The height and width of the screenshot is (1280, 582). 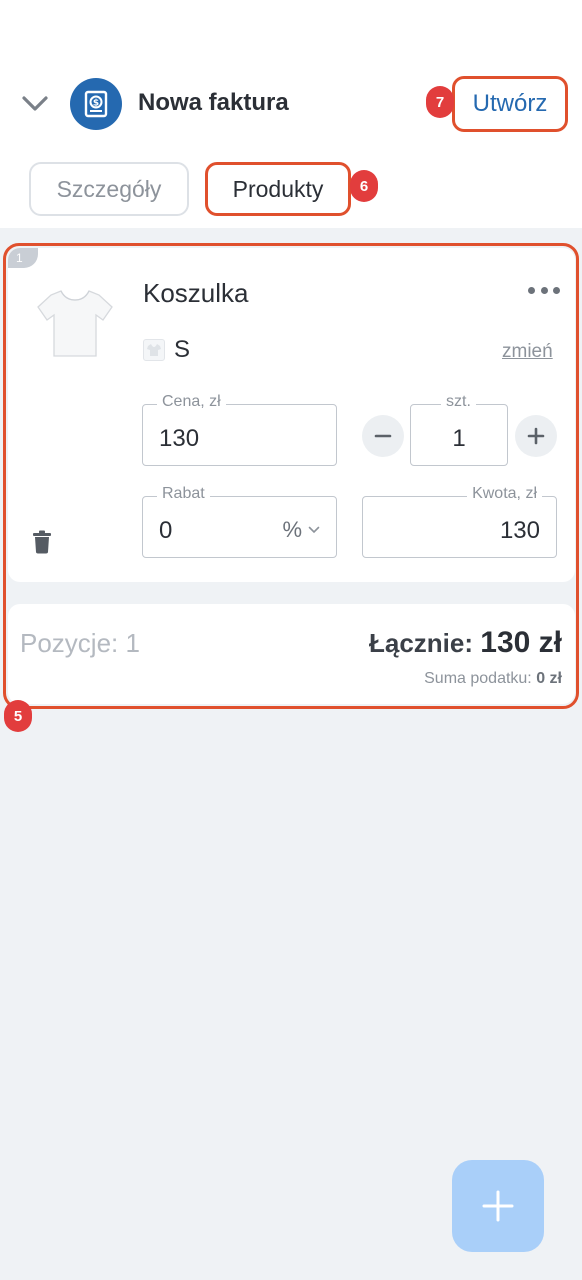 What do you see at coordinates (459, 521) in the screenshot?
I see `amount-field: Kwota, zł 130` at bounding box center [459, 521].